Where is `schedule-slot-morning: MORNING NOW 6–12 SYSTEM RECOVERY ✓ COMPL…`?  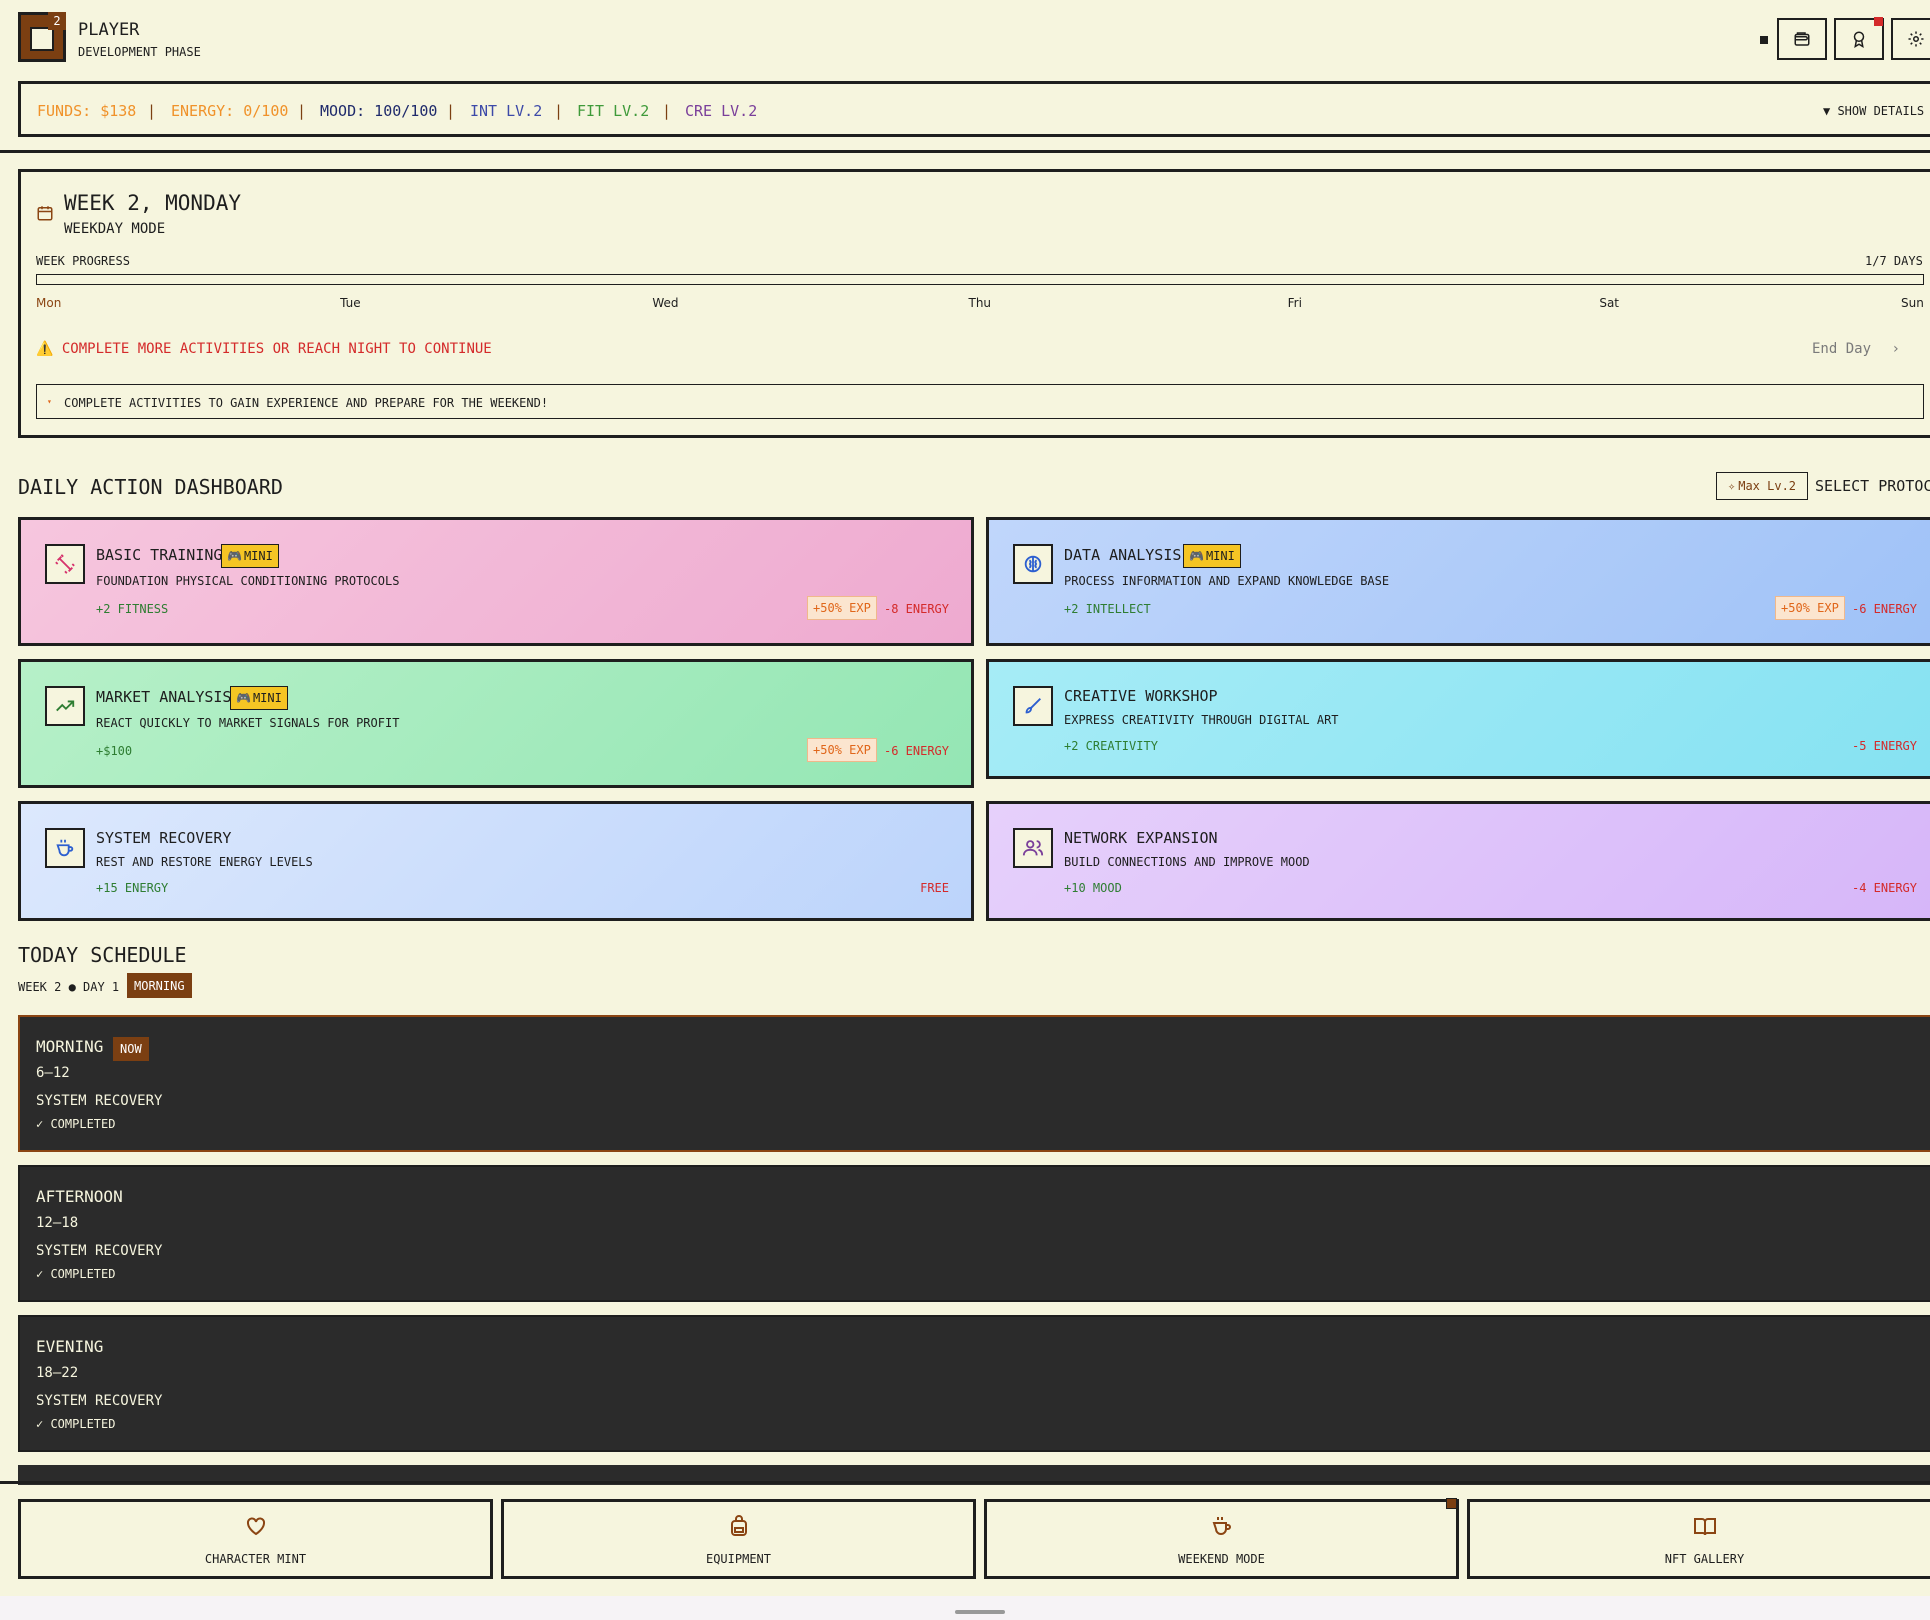
schedule-slot-morning: MORNING NOW 6–12 SYSTEM RECOVERY ✓ COMPL… is located at coordinates (974, 1083).